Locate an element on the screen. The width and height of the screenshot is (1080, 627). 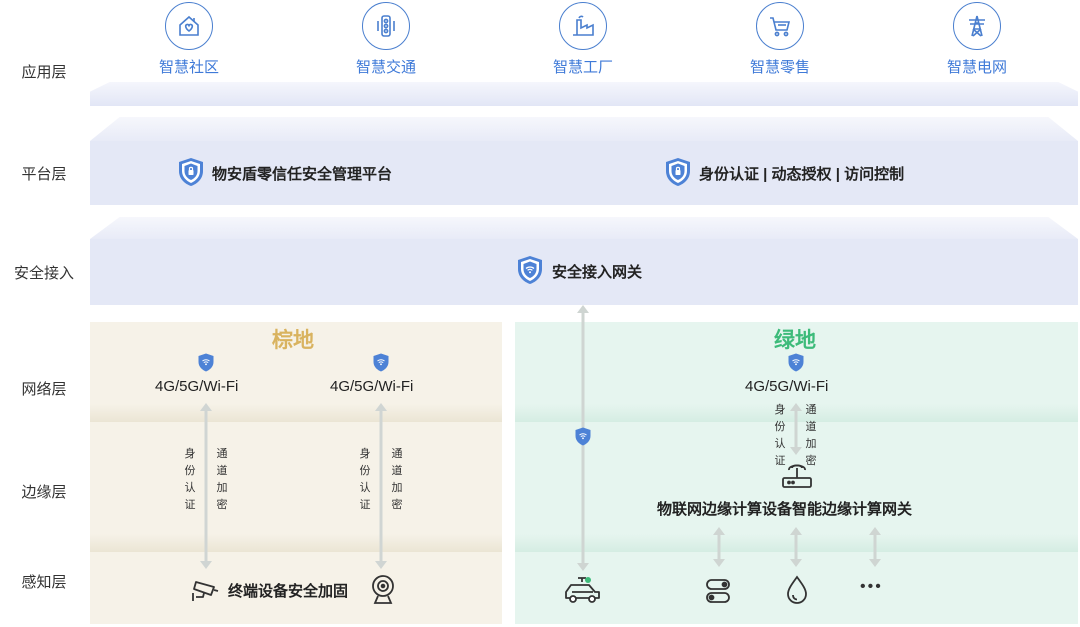
app-name: 智慧交通 is located at coordinates (385, 67).